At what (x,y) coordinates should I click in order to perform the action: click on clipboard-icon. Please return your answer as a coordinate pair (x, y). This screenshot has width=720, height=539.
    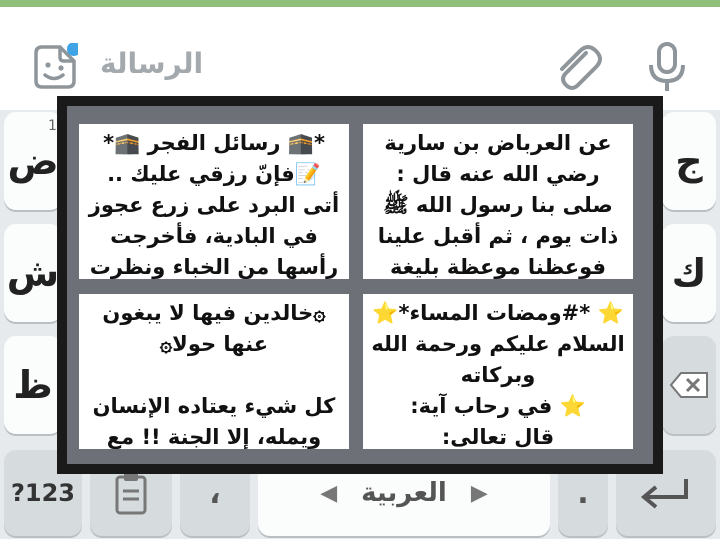
    Looking at the image, I should click on (131, 494).